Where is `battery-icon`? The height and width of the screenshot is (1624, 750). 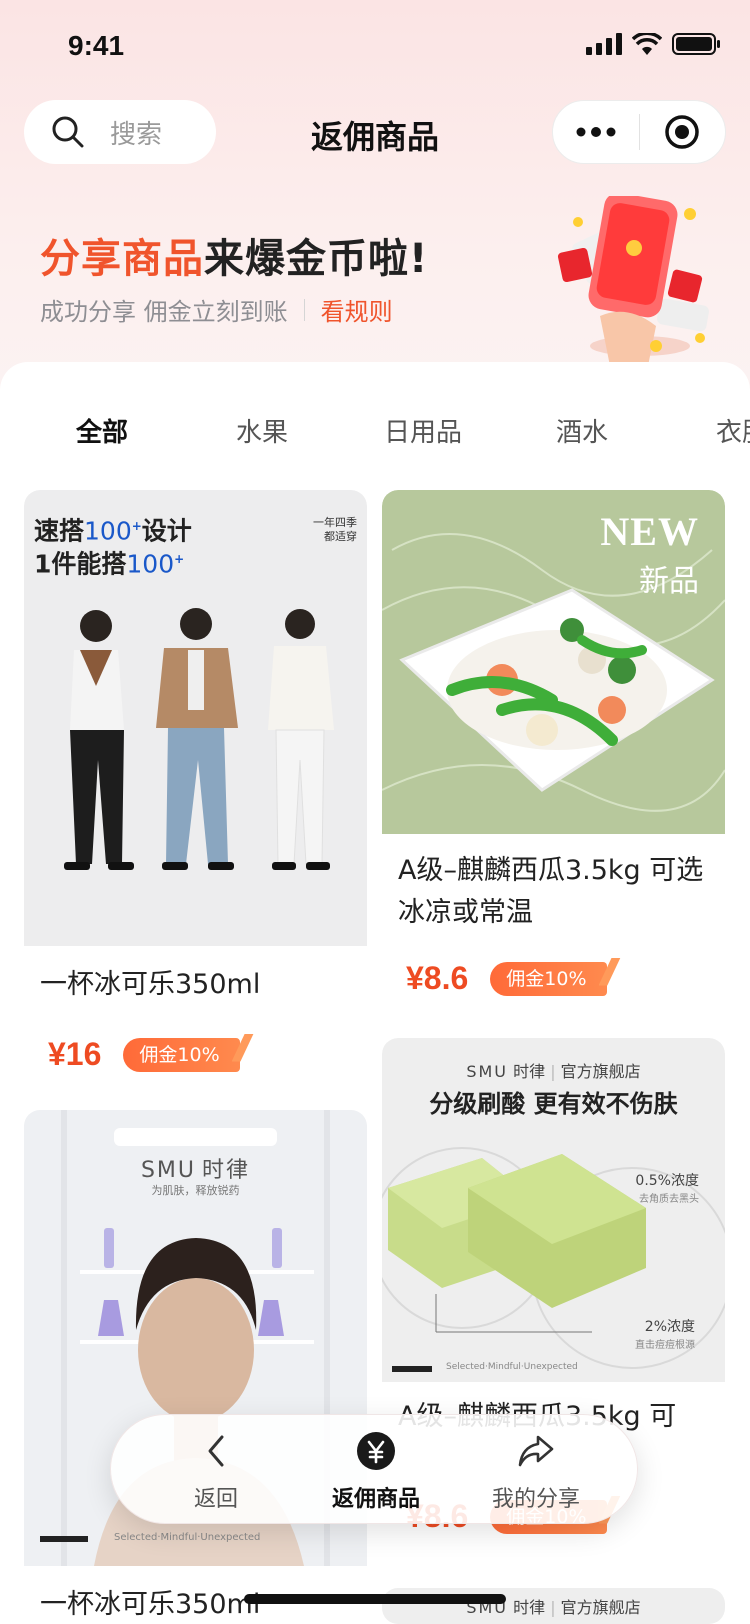
battery-icon is located at coordinates (696, 44).